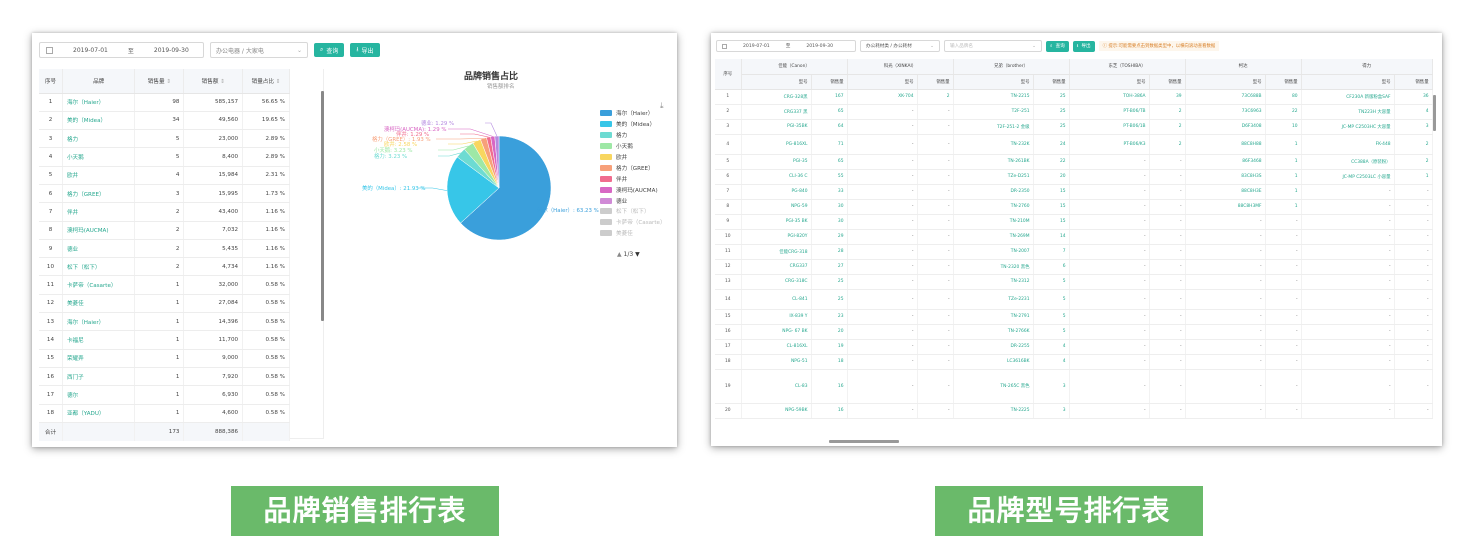  What do you see at coordinates (637, 254) in the screenshot?
I see `arrow-down-icon: ▼` at bounding box center [637, 254].